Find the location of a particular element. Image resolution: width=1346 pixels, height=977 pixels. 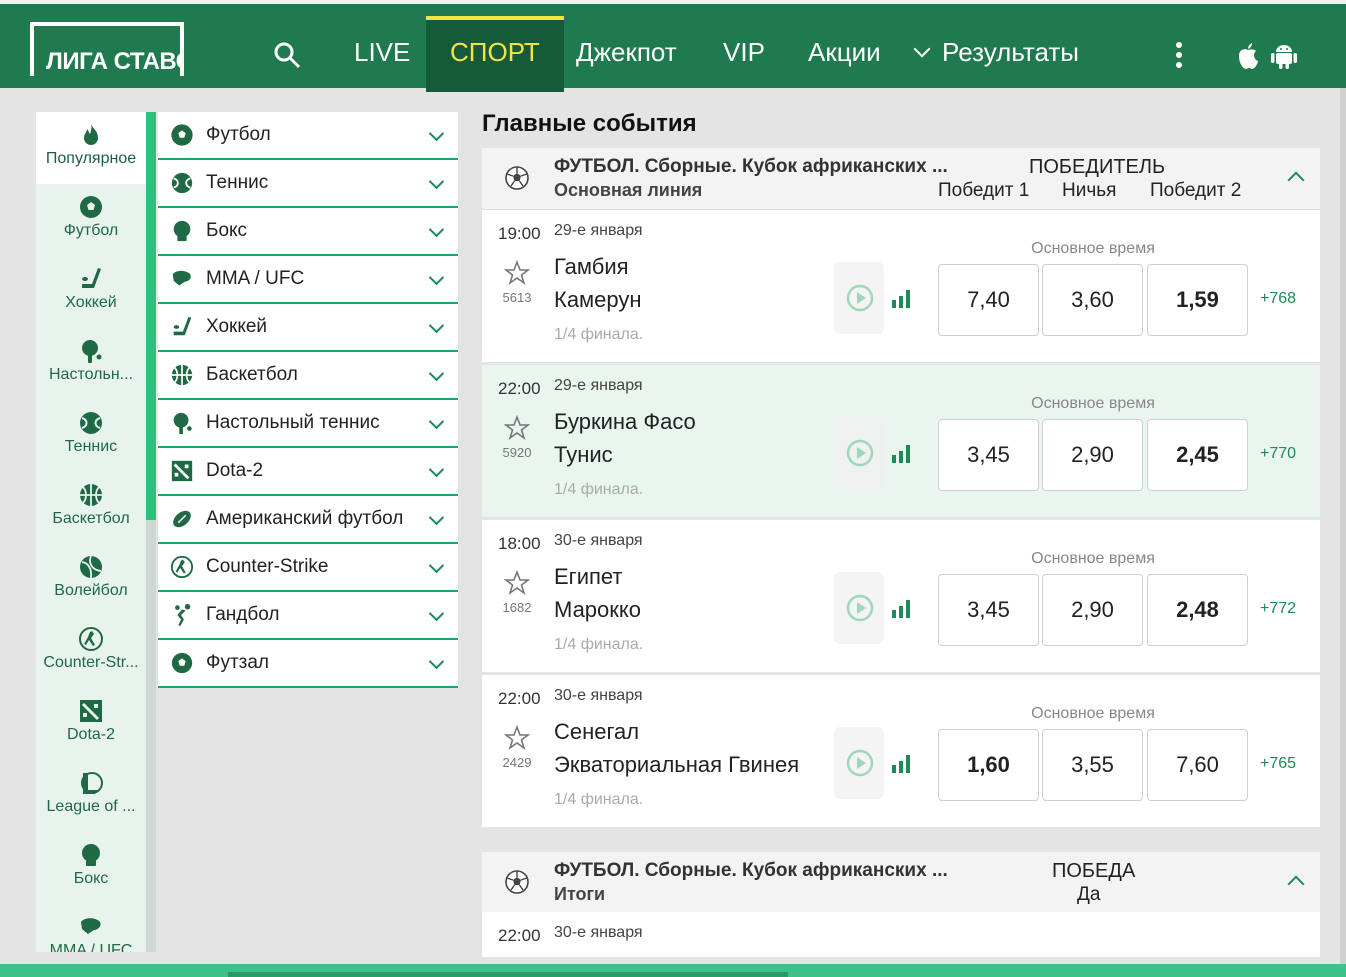

sidebar-scrollbar-thumb is located at coordinates (151, 316).